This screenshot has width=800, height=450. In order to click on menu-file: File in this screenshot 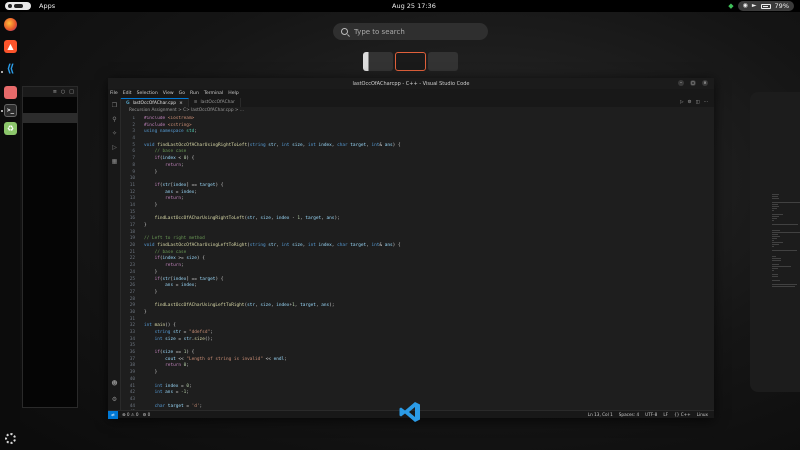, I will do `click(114, 93)`.